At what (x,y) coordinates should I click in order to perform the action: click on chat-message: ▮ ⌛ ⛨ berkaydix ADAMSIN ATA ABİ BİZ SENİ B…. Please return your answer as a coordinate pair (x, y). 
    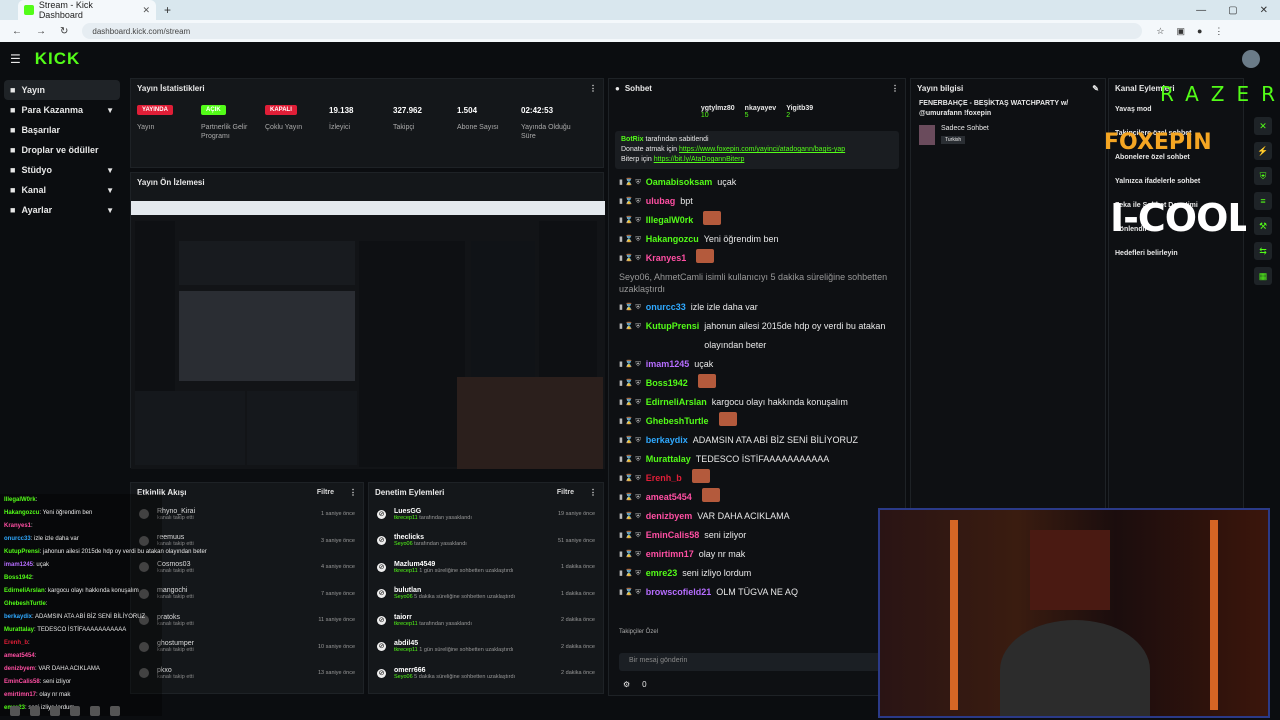
    Looking at the image, I should click on (757, 440).